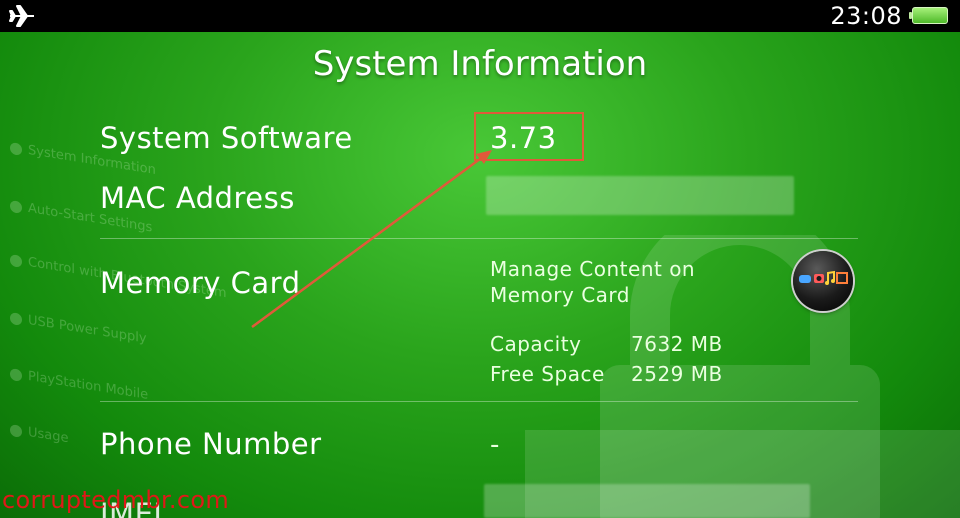 The width and height of the screenshot is (960, 518). Describe the element at coordinates (116, 500) in the screenshot. I see `watermark: corruptedmbr.com` at that location.